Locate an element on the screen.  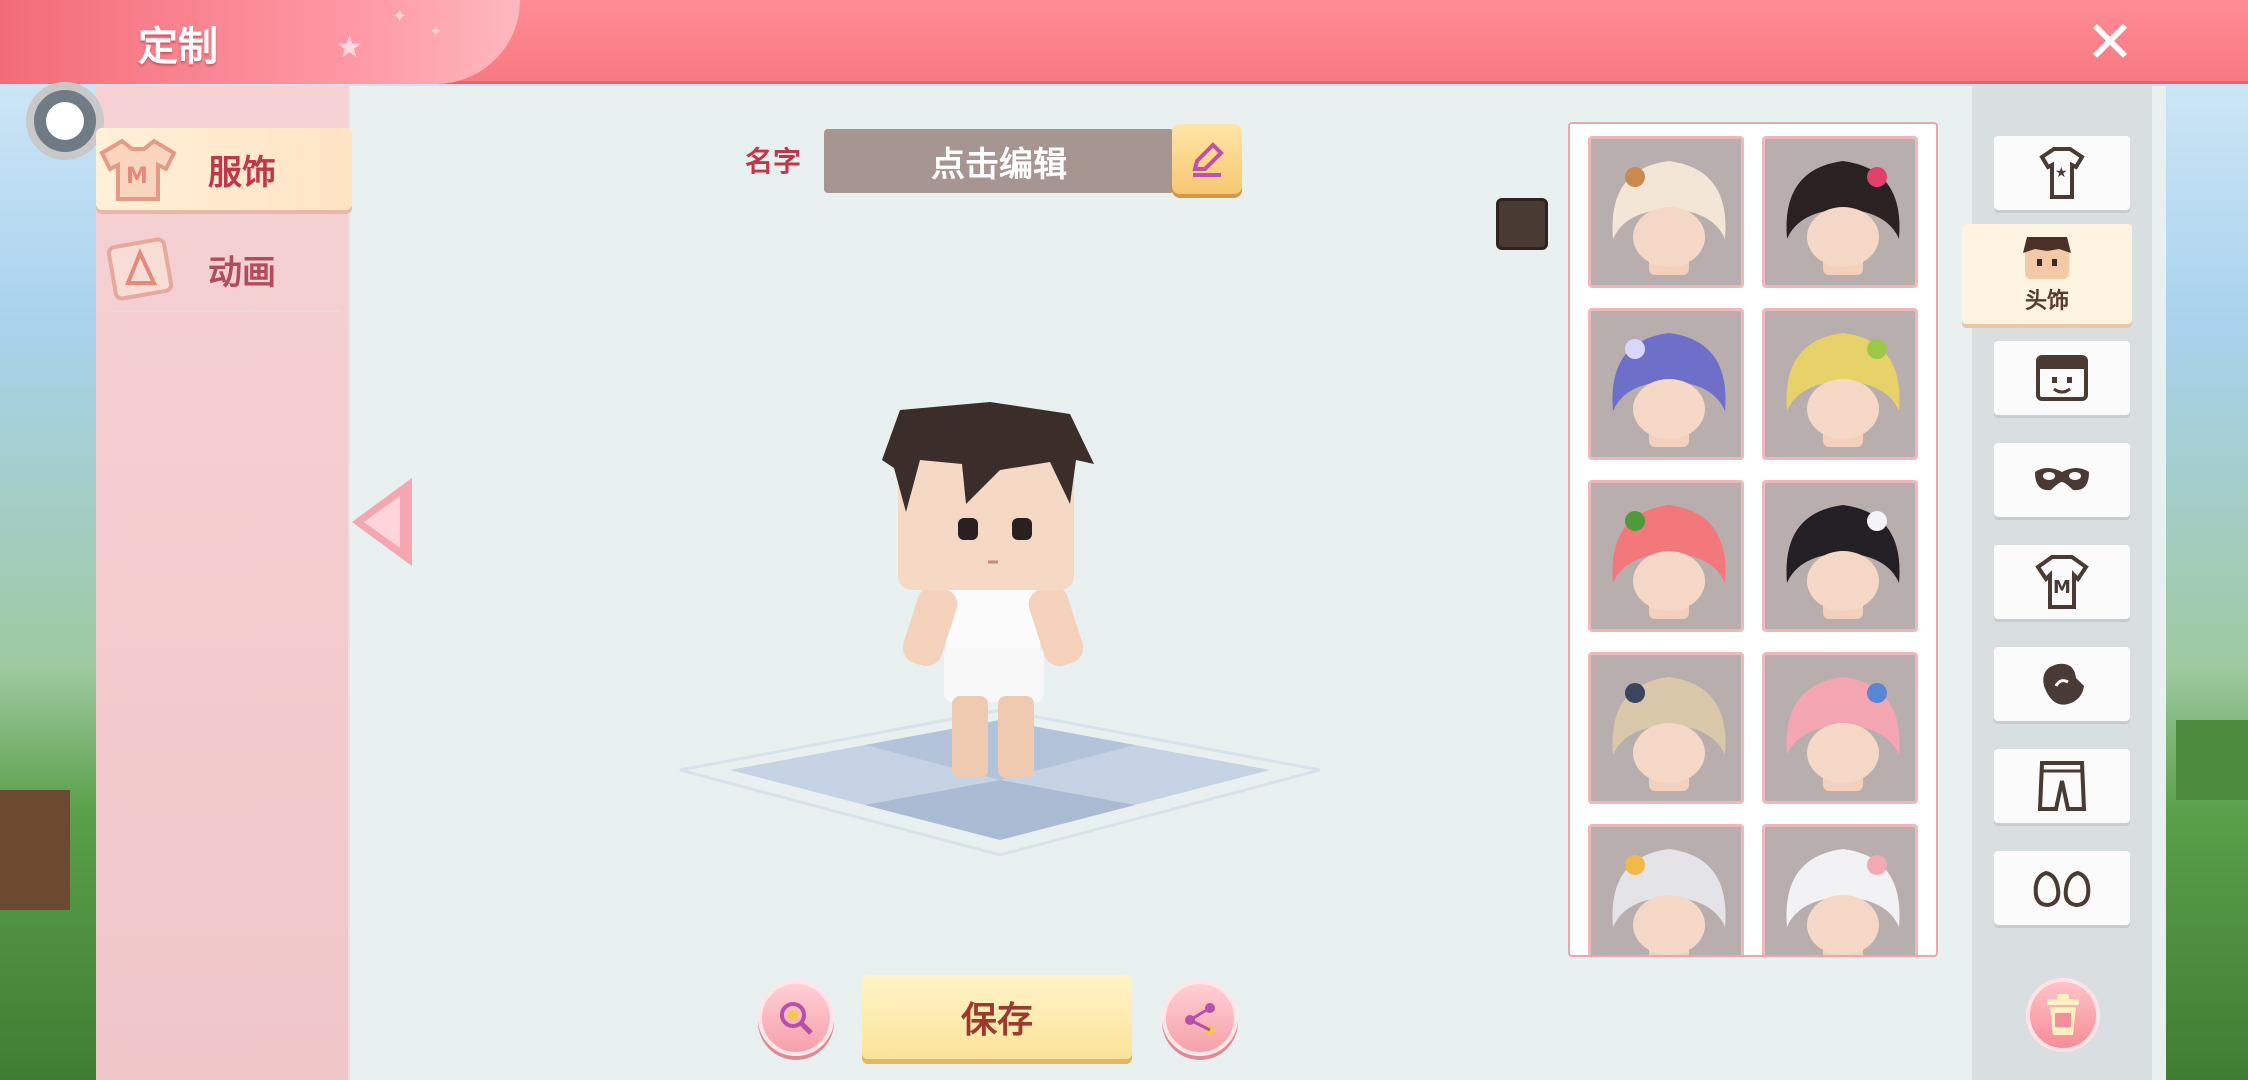
category-shirt: M is located at coordinates (2062, 582).